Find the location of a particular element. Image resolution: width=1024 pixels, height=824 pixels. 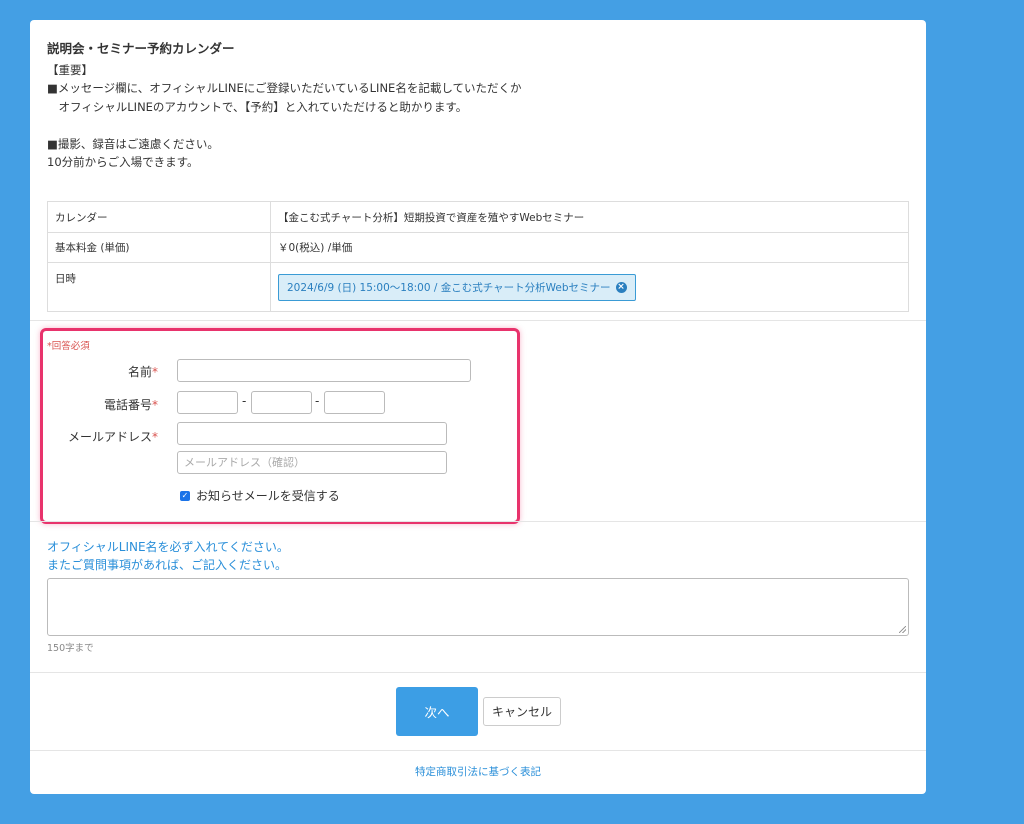

cancel-button: キャンセル is located at coordinates (522, 711).